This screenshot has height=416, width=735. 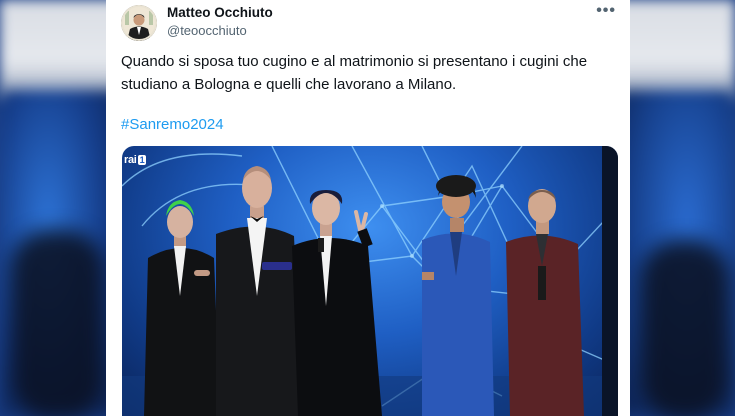 I want to click on author-name: Matteo Occhiuto, so click(x=220, y=12).